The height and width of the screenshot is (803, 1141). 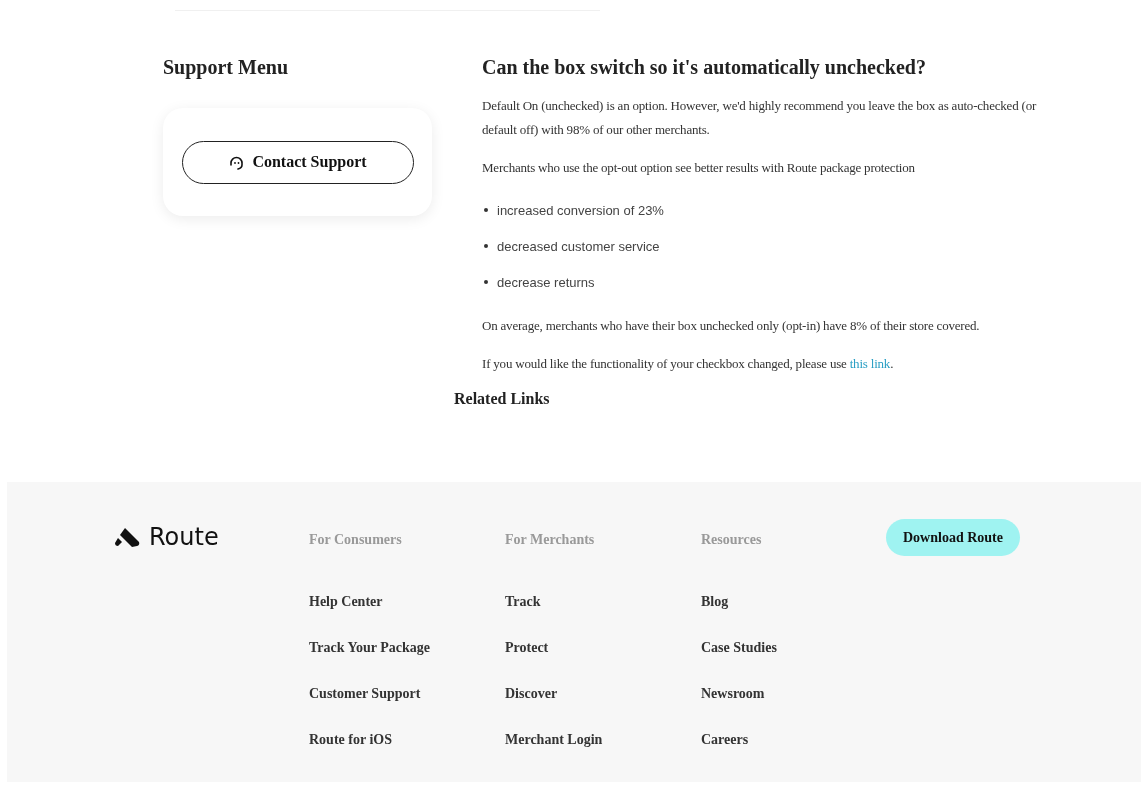 I want to click on sidebar-heading: Support Menu, so click(x=226, y=67).